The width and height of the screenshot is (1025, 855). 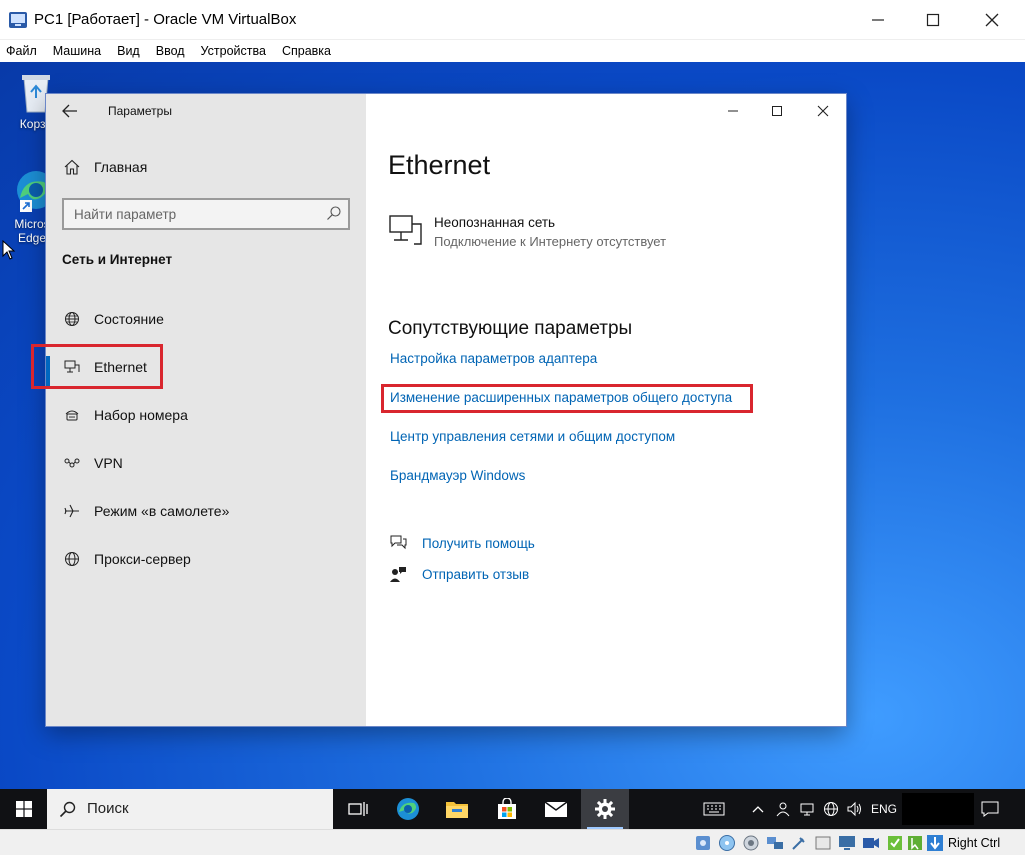 I want to click on store-bag-icon, so click(x=507, y=808).